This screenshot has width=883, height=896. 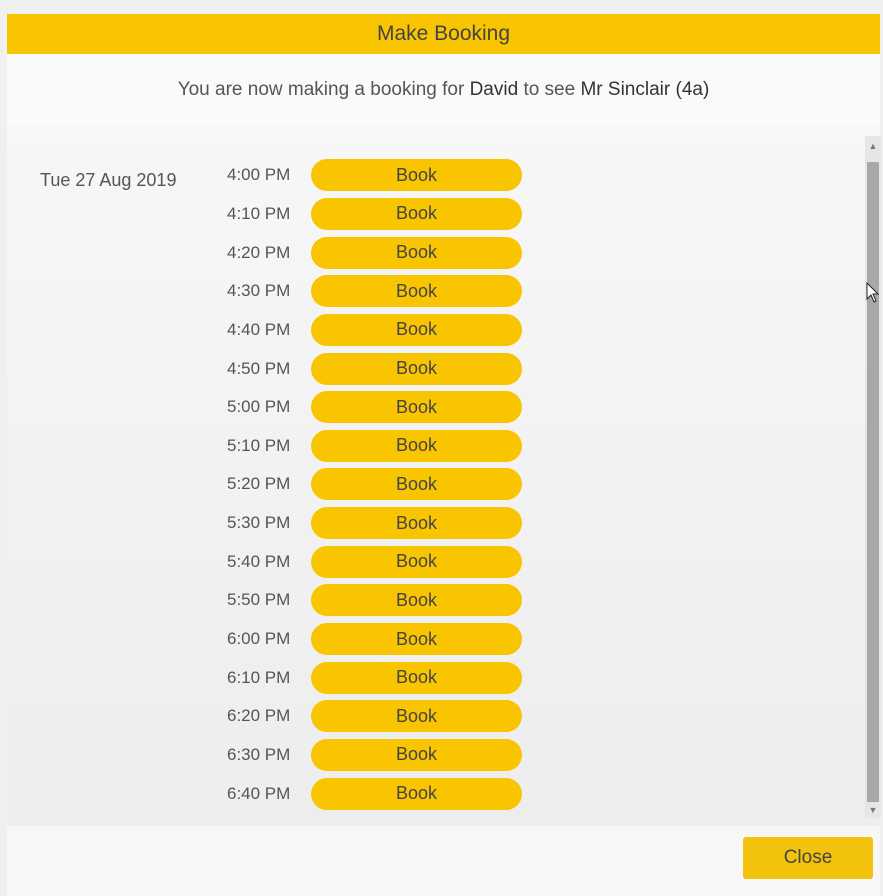 I want to click on slot-time: 6:30 PM, so click(x=259, y=754).